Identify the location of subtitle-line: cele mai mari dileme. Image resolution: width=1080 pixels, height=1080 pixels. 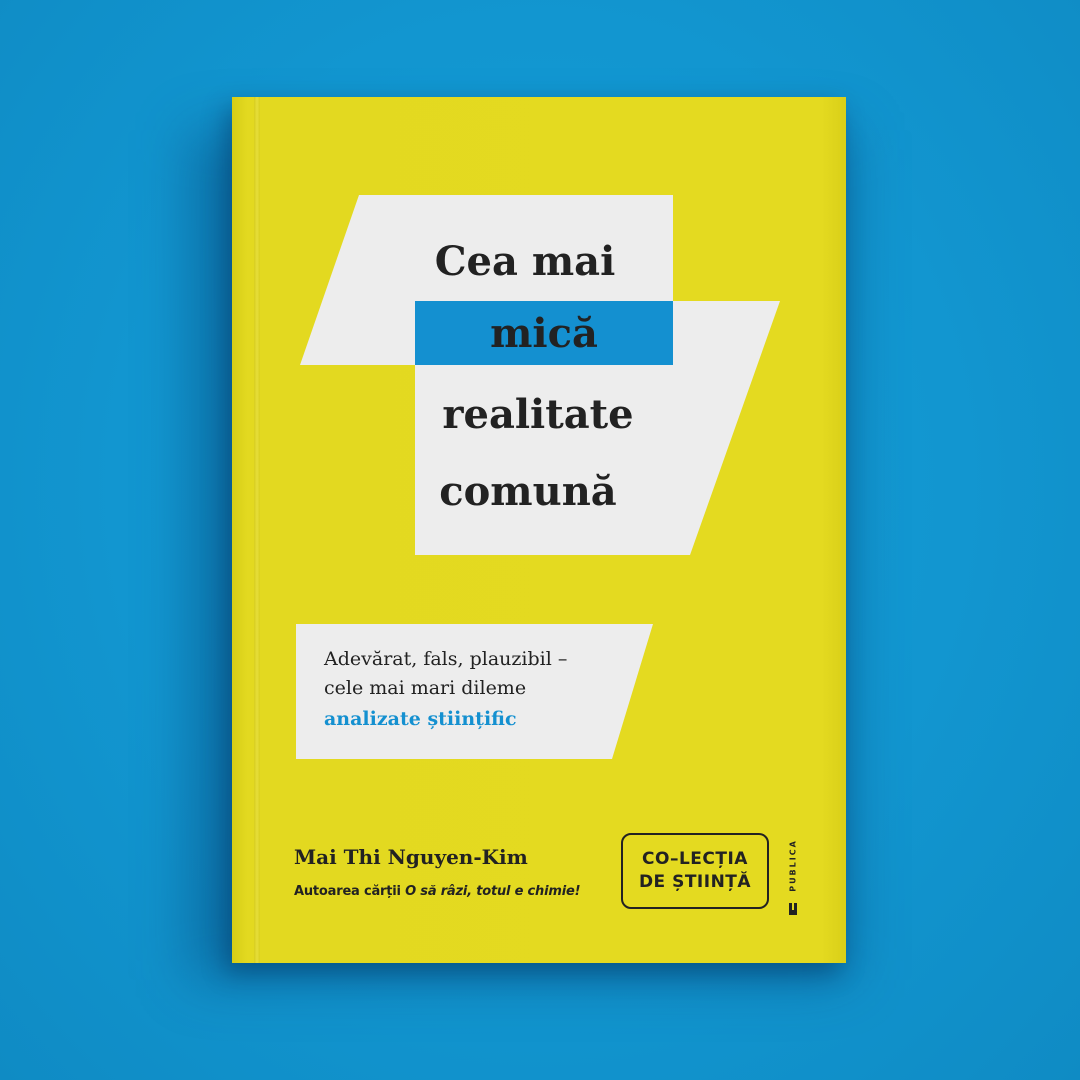
(425, 688).